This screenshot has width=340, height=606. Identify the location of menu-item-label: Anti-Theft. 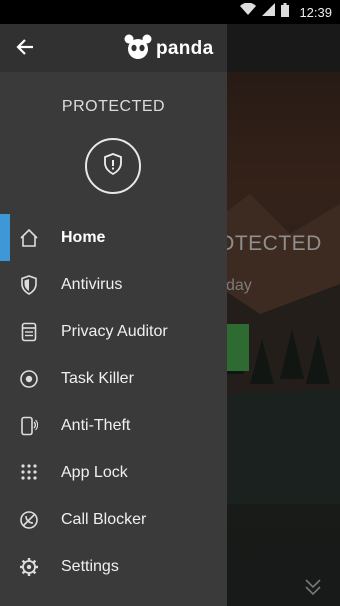
(96, 425).